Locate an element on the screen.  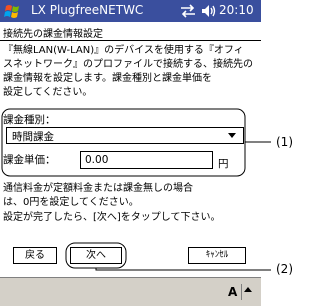
currency-unit: 円 is located at coordinates (223, 164).